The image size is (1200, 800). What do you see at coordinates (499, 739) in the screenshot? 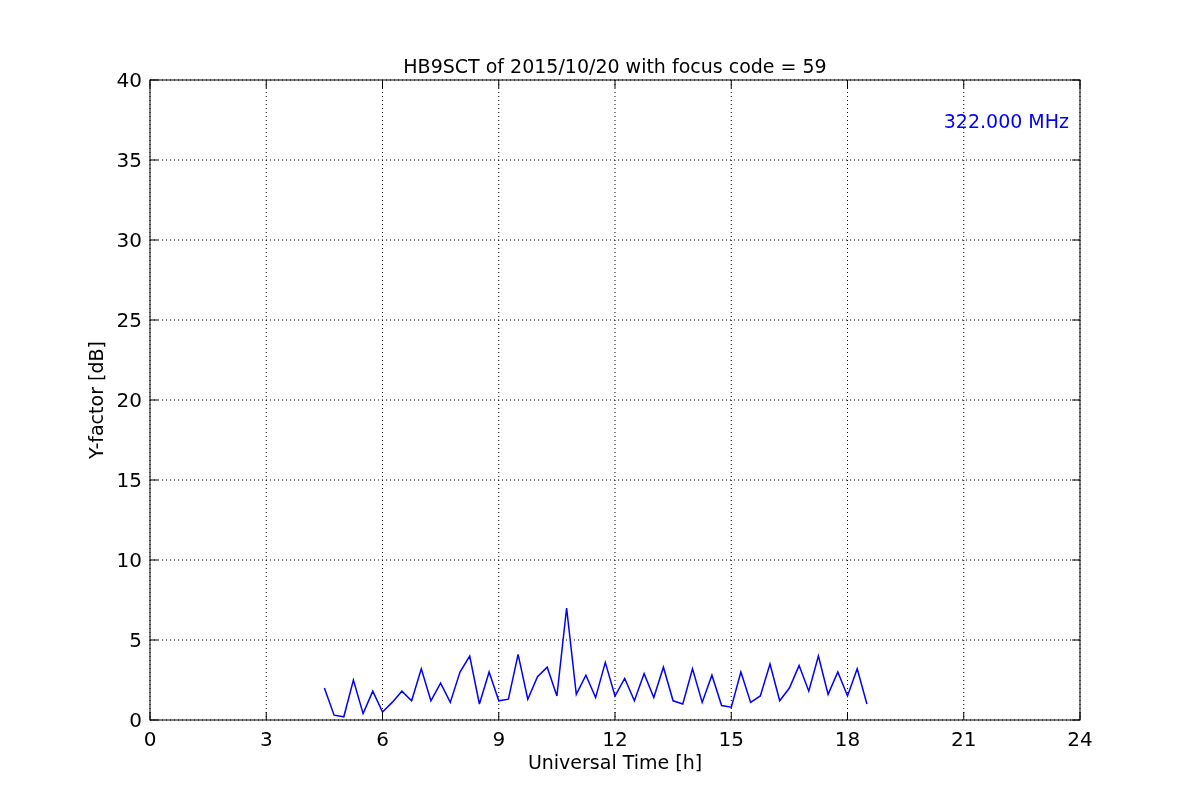
I see `x-tick-label: 9` at bounding box center [499, 739].